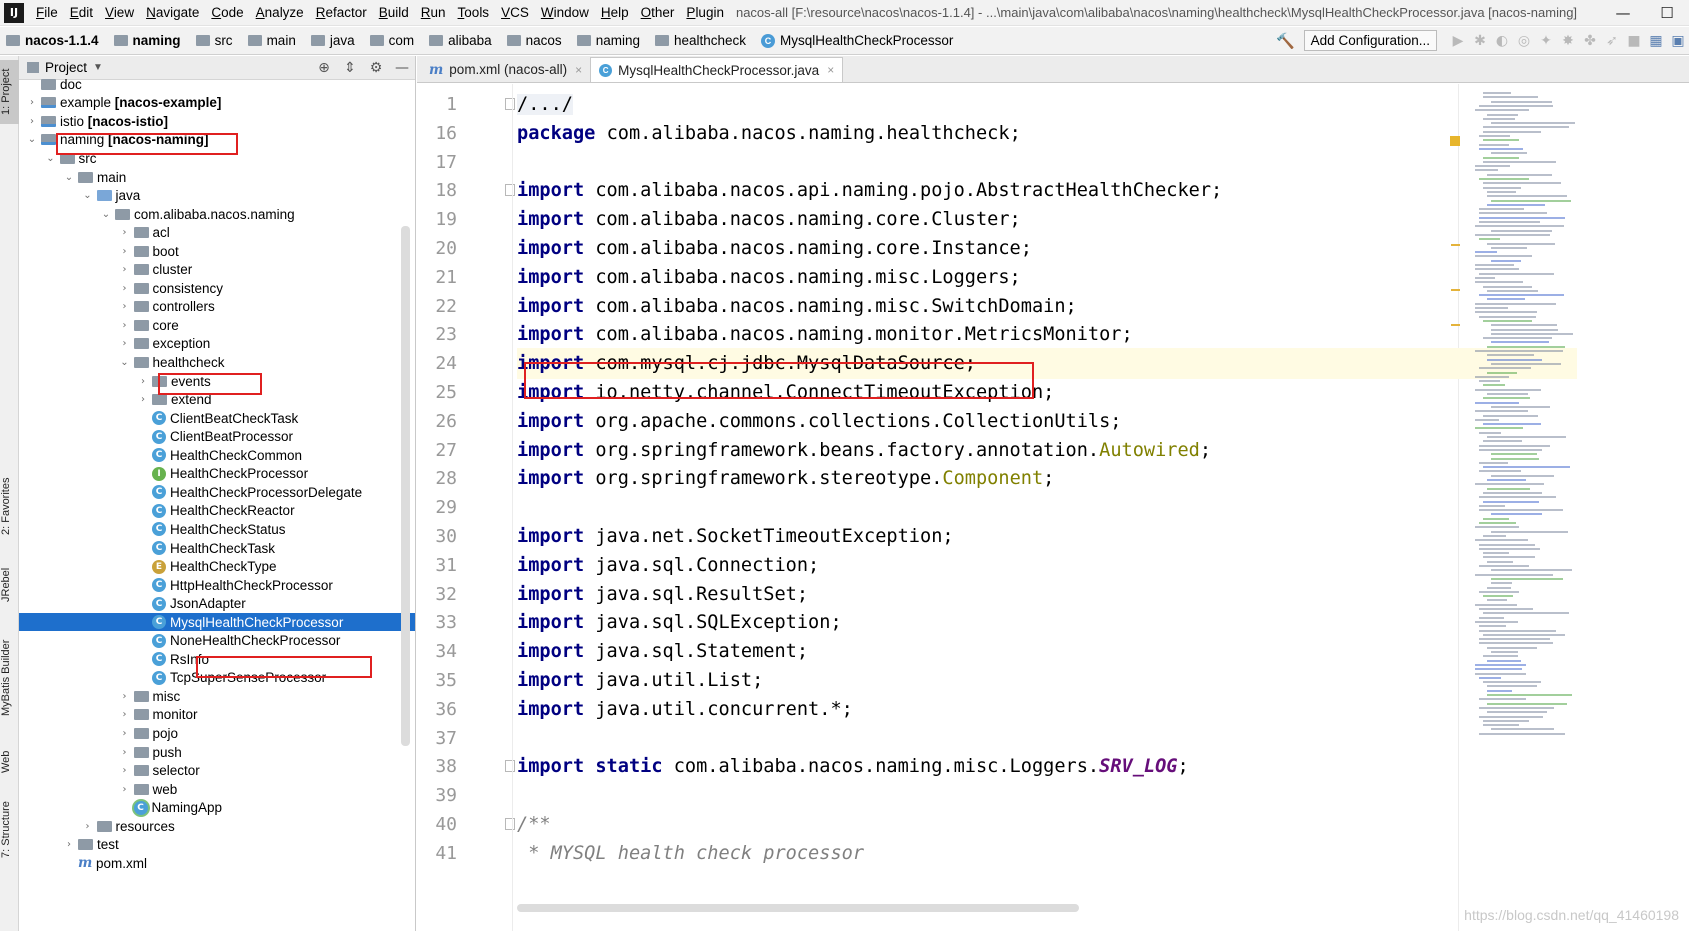 This screenshot has height=931, width=1689. Describe the element at coordinates (658, 13) in the screenshot. I see `menu-other: Other` at that location.